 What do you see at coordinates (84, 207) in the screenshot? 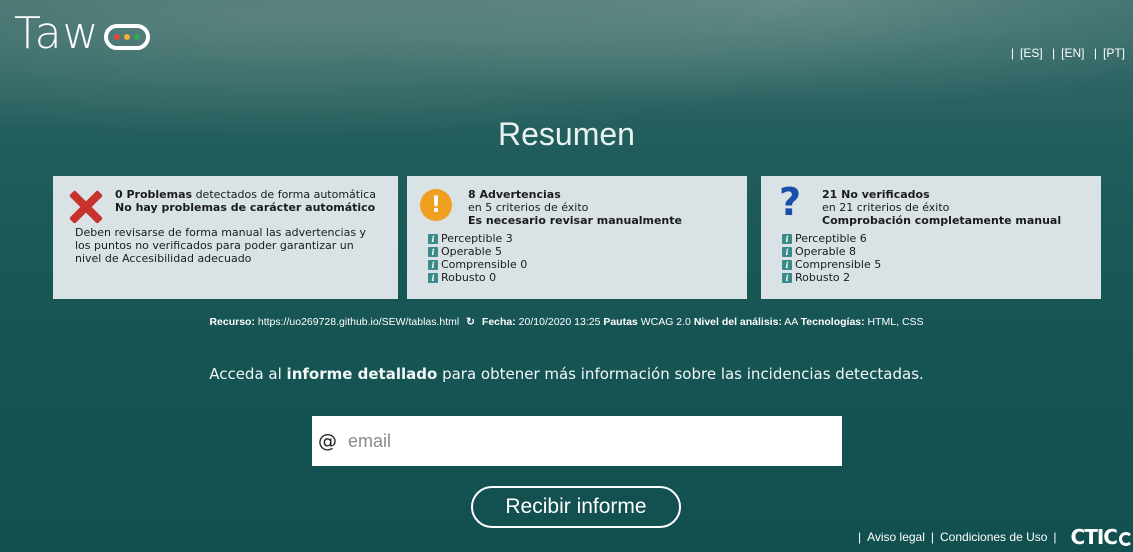
I see `error-cross-icon` at bounding box center [84, 207].